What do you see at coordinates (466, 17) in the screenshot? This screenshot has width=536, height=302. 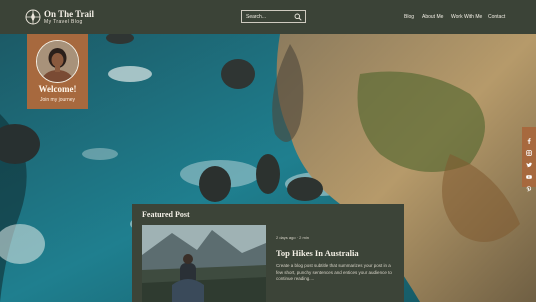 I see `nav-work-with-me: Work With Me` at bounding box center [466, 17].